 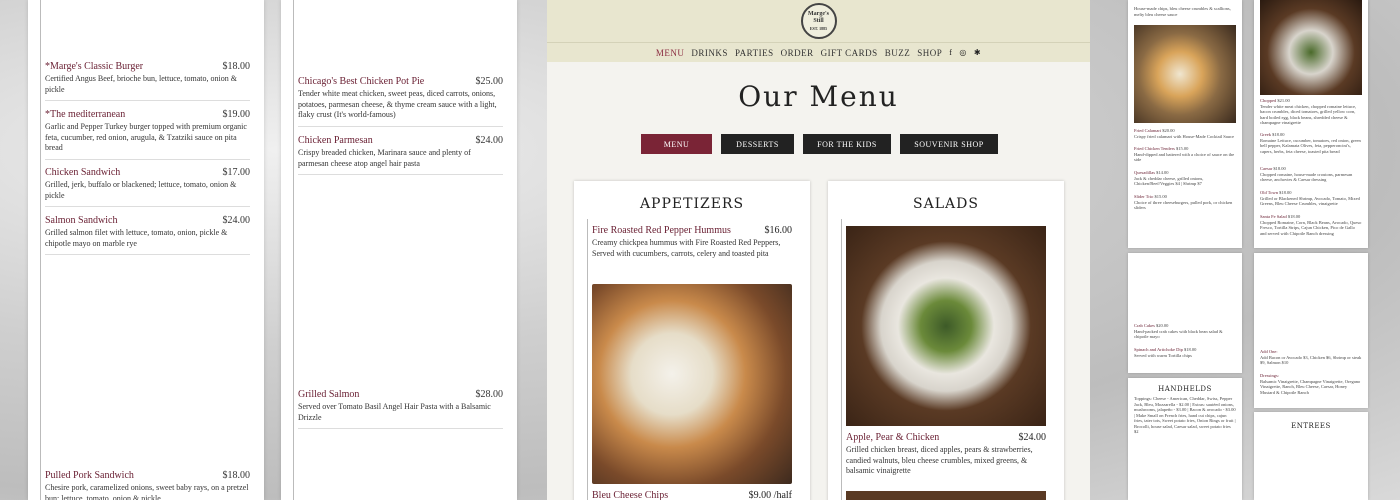 What do you see at coordinates (849, 53) in the screenshot?
I see `nav-gift-cards: GIFT CARDS` at bounding box center [849, 53].